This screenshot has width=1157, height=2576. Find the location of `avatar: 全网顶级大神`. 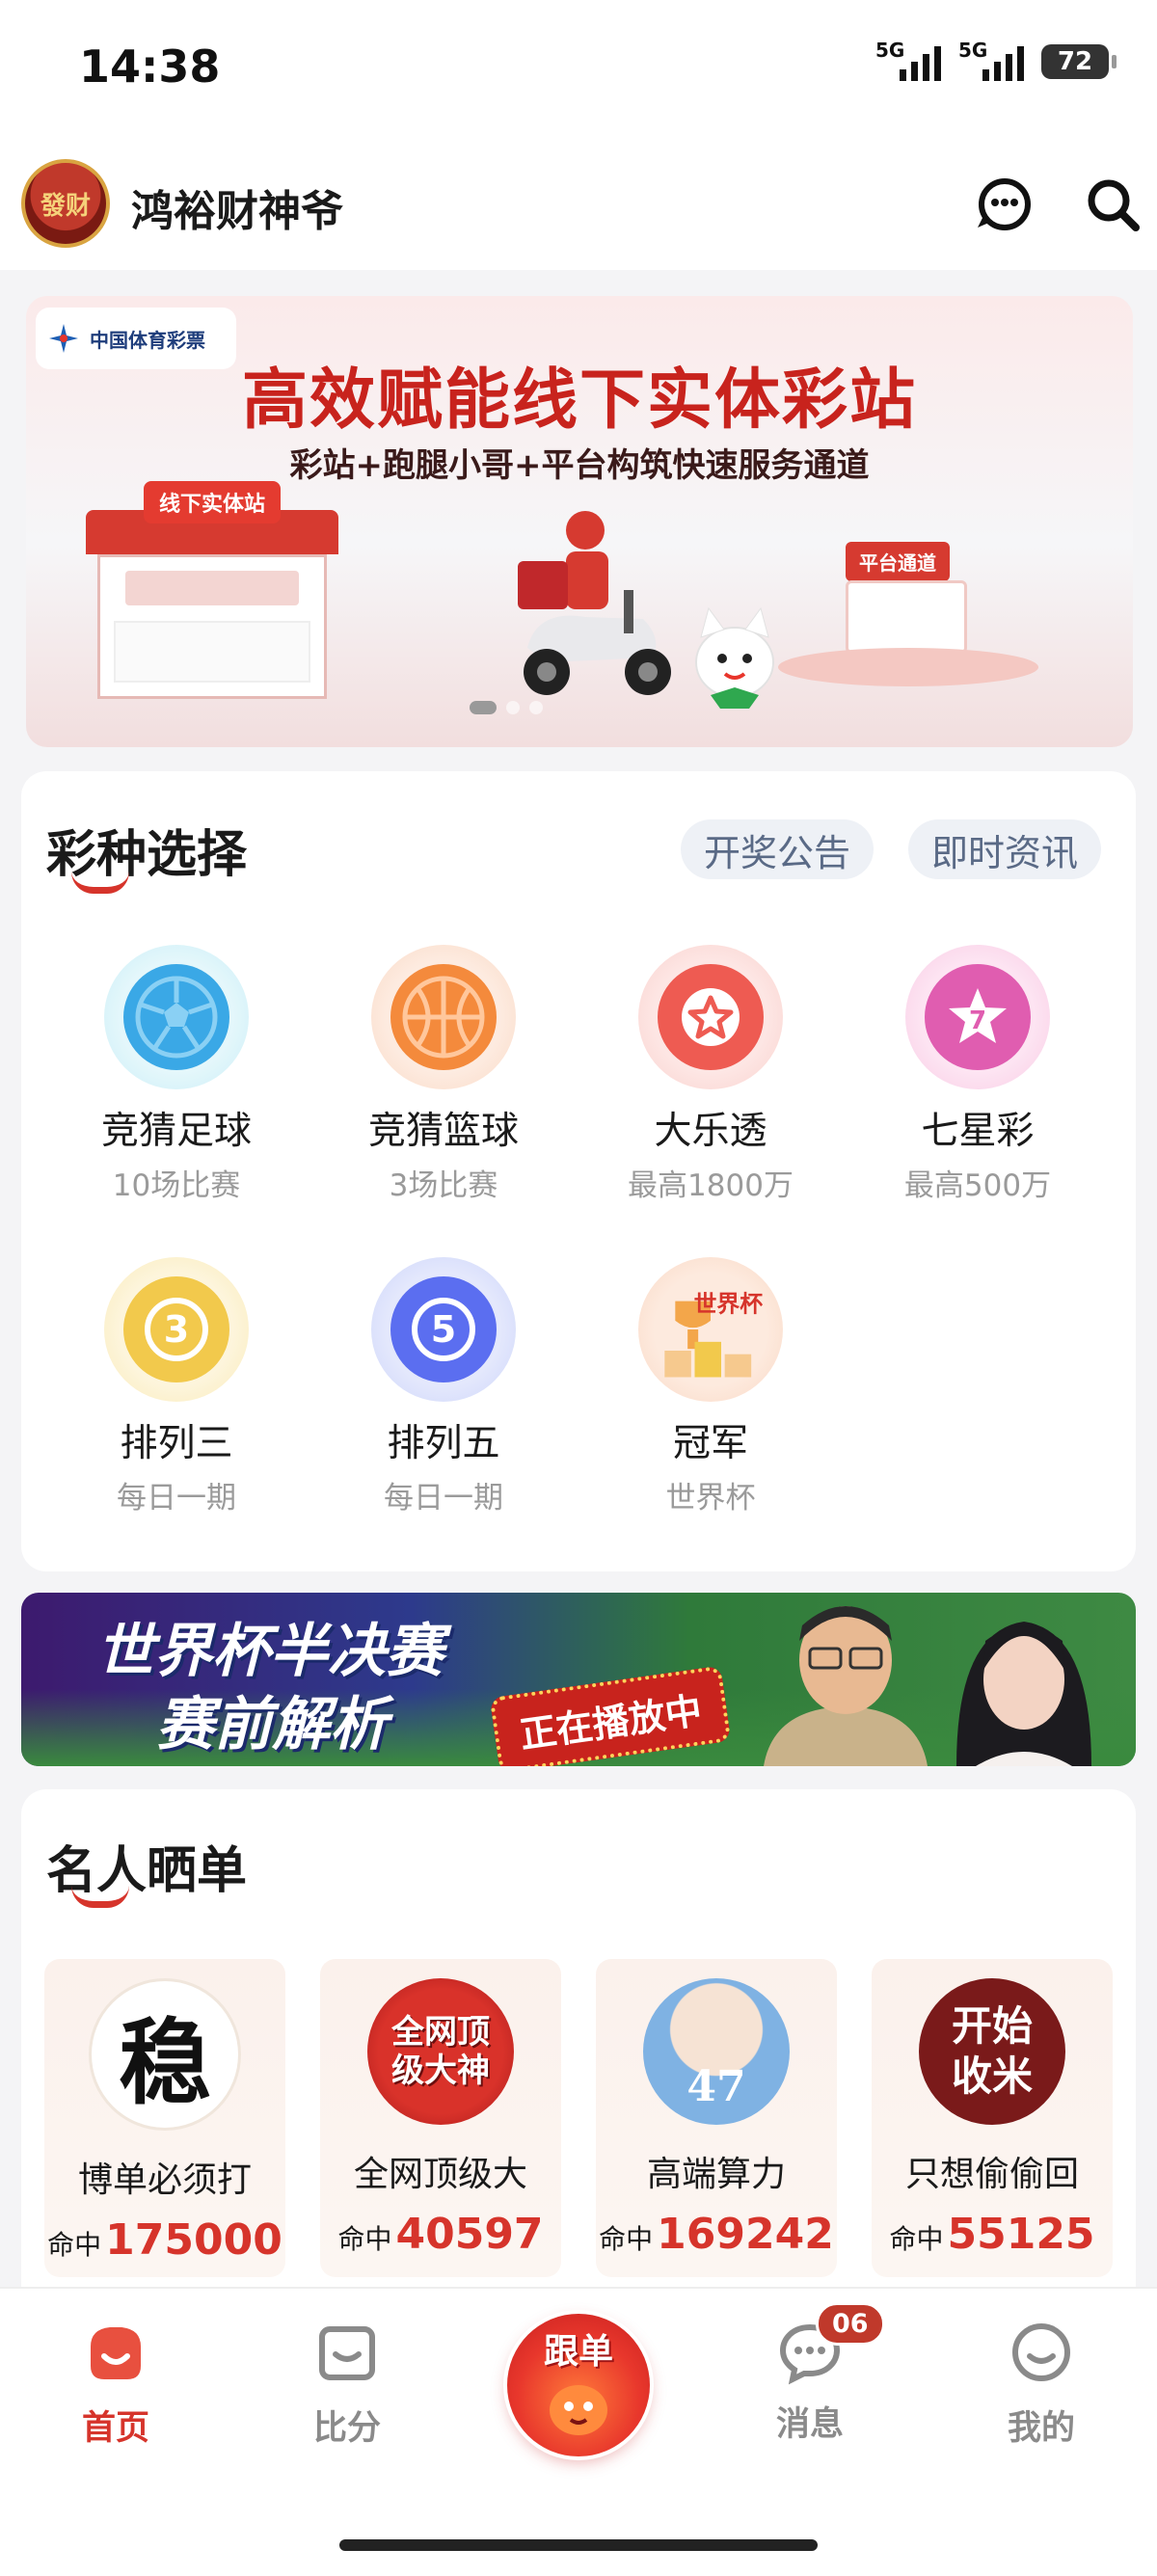

avatar: 全网顶级大神 is located at coordinates (440, 2051).